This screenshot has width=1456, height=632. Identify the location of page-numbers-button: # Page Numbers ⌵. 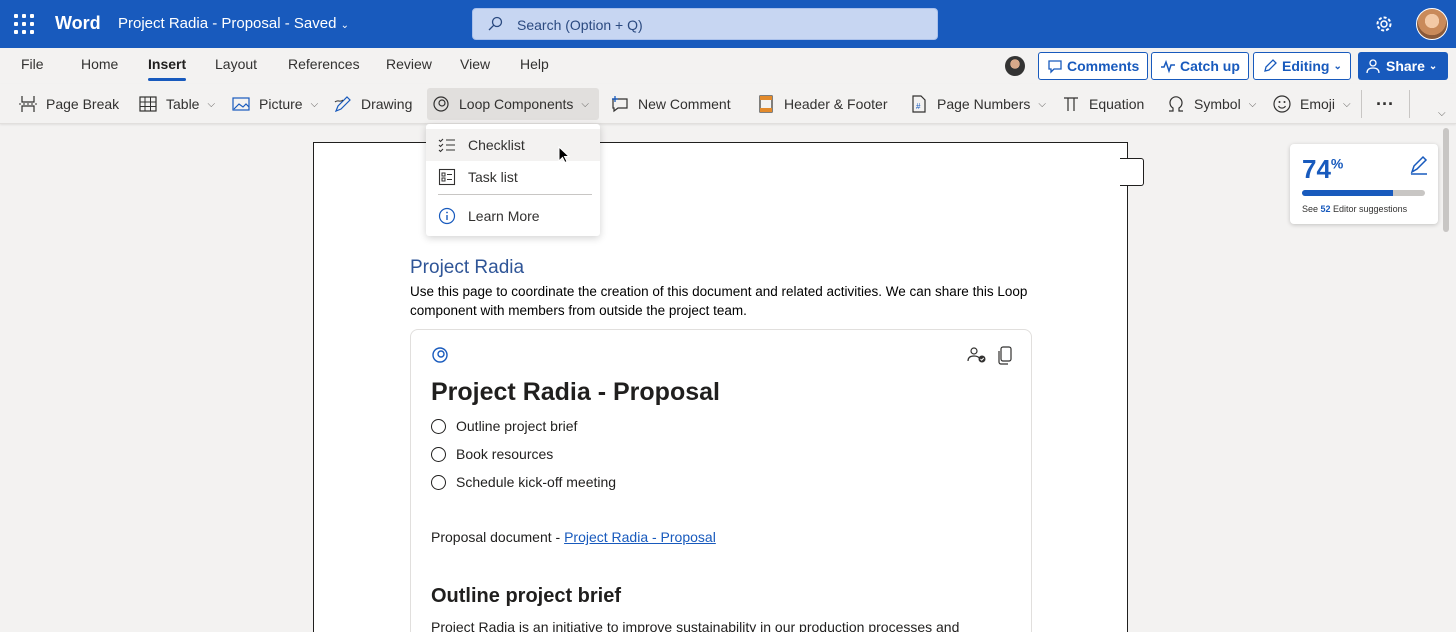
(977, 104).